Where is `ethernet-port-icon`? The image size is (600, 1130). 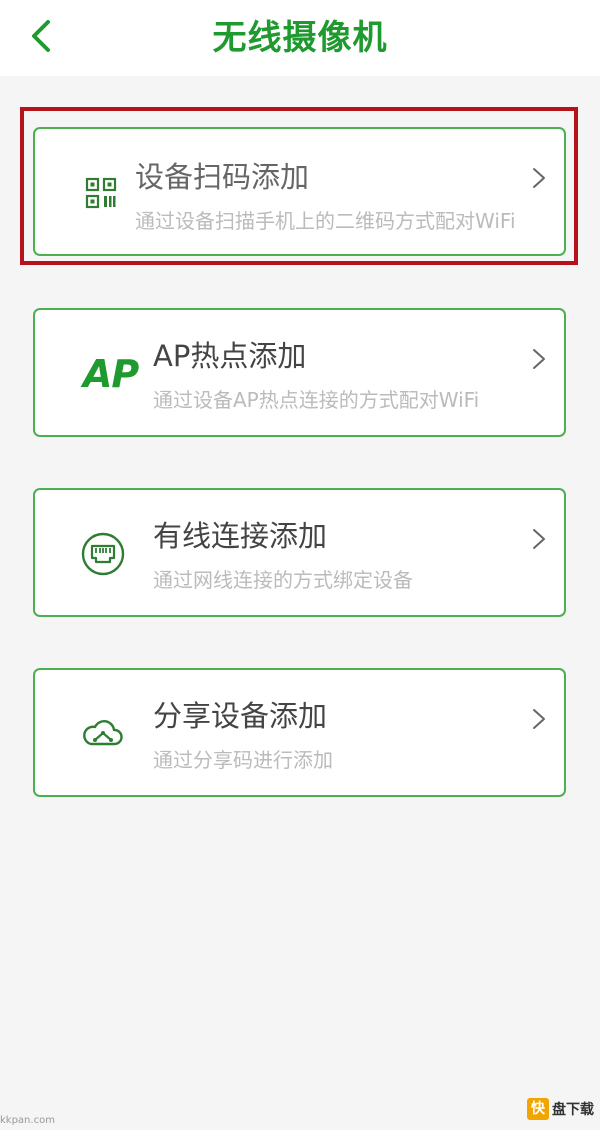
ethernet-port-icon is located at coordinates (103, 554).